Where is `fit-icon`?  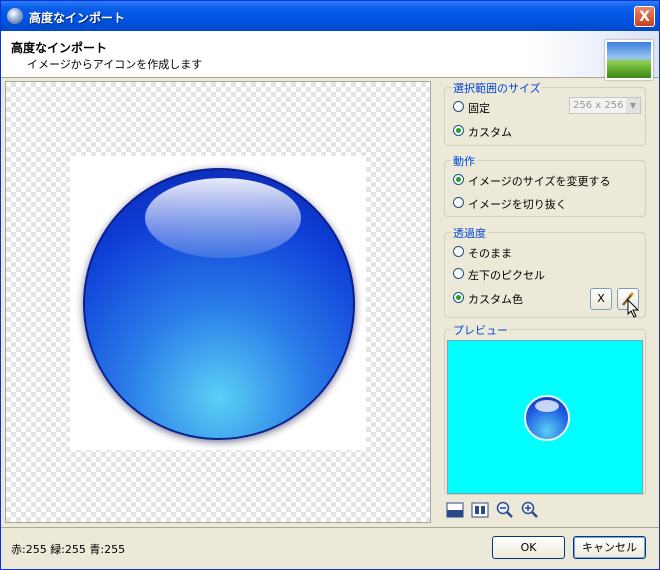 fit-icon is located at coordinates (480, 510).